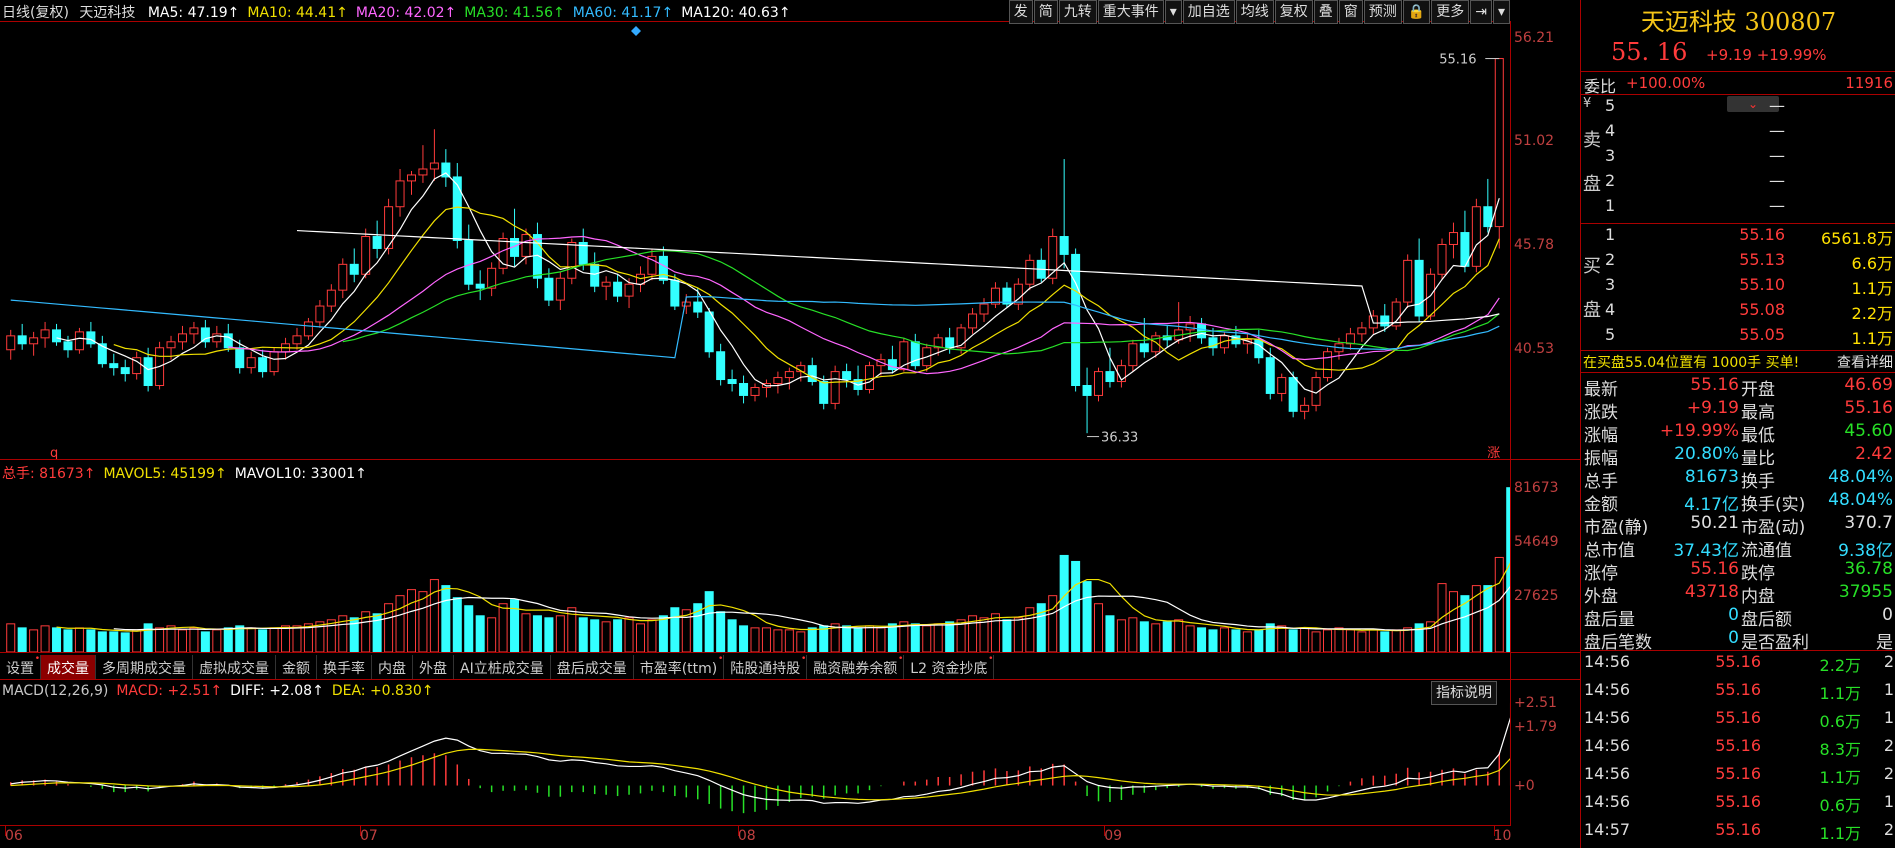  What do you see at coordinates (1840, 665) in the screenshot?
I see `tick-volume: 2.2万` at bounding box center [1840, 665].